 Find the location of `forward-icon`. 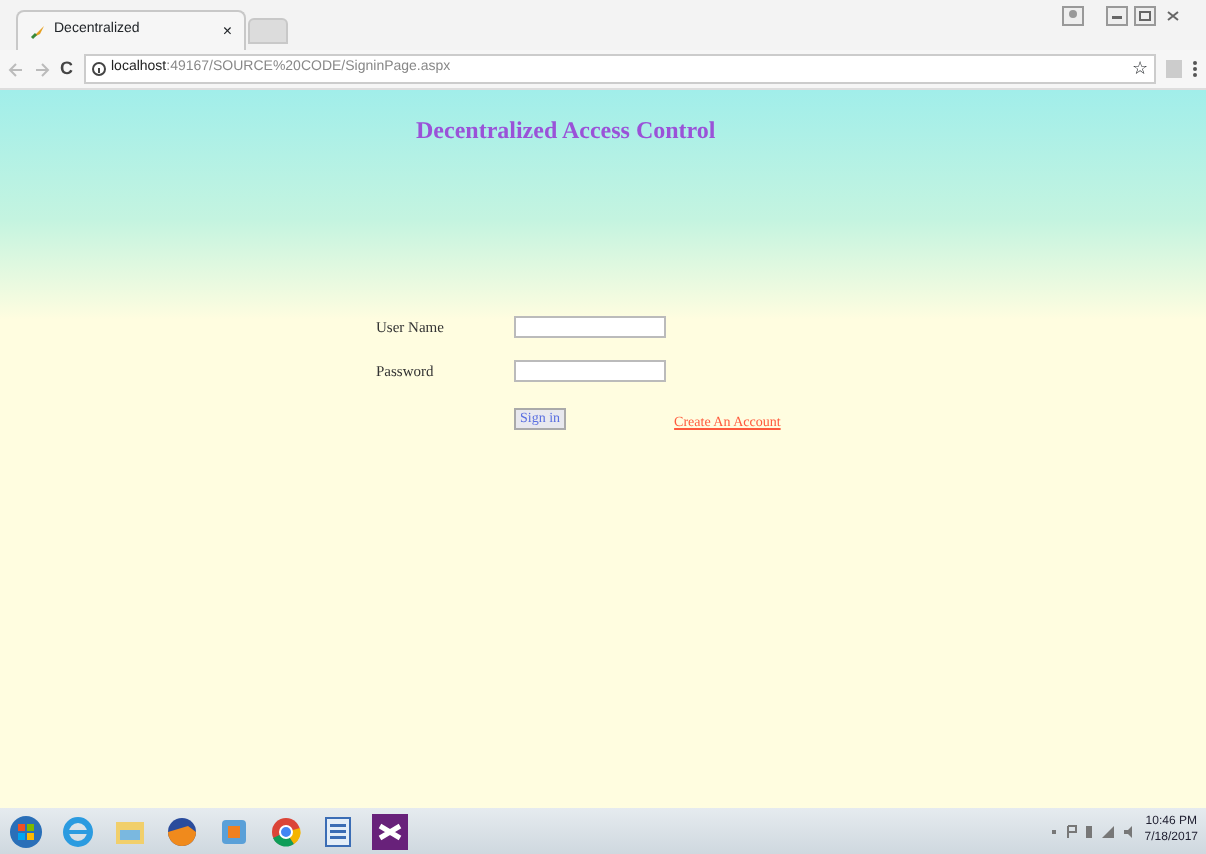

forward-icon is located at coordinates (42, 69).